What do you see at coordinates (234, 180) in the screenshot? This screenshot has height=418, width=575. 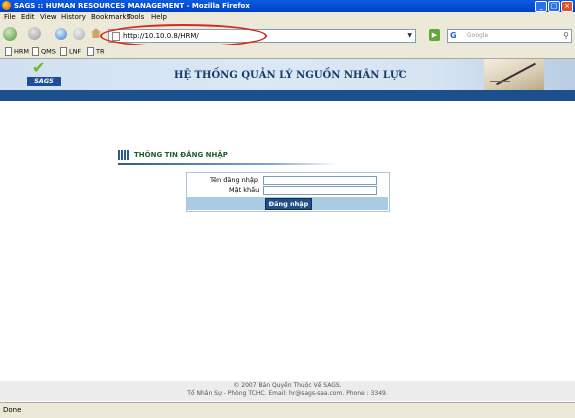 I see `username-label: Tên đăng nhập` at bounding box center [234, 180].